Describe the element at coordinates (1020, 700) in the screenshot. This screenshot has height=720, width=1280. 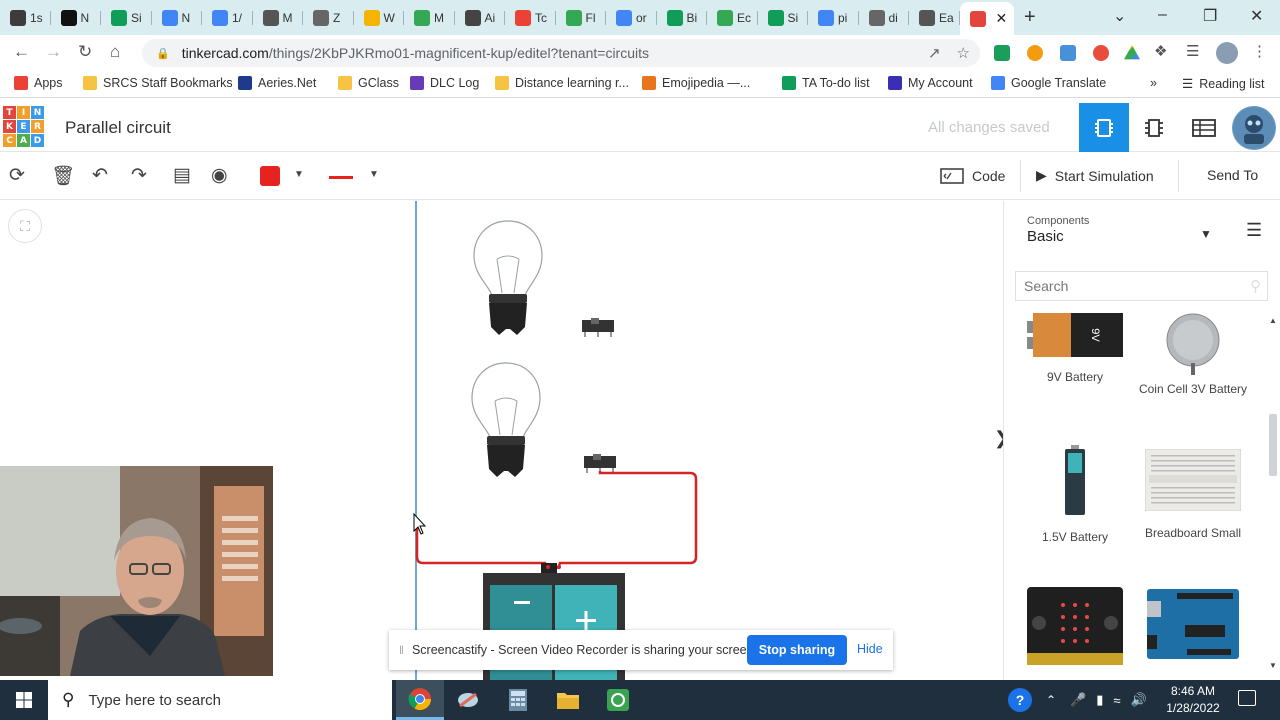
I see `help-question-icon: ?` at that location.